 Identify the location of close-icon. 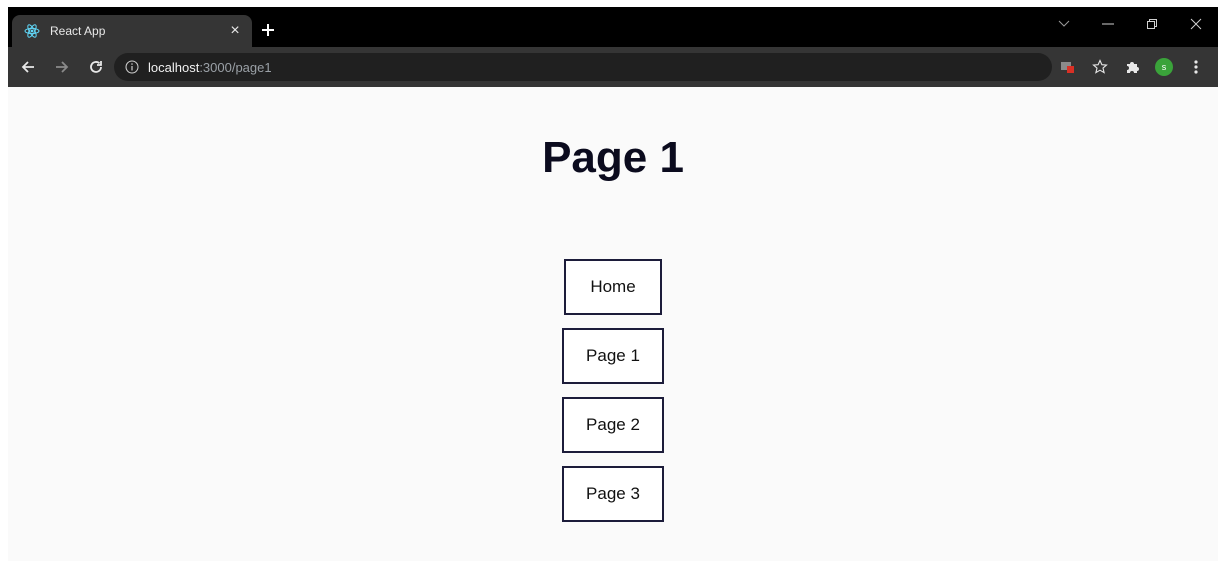
(1196, 24).